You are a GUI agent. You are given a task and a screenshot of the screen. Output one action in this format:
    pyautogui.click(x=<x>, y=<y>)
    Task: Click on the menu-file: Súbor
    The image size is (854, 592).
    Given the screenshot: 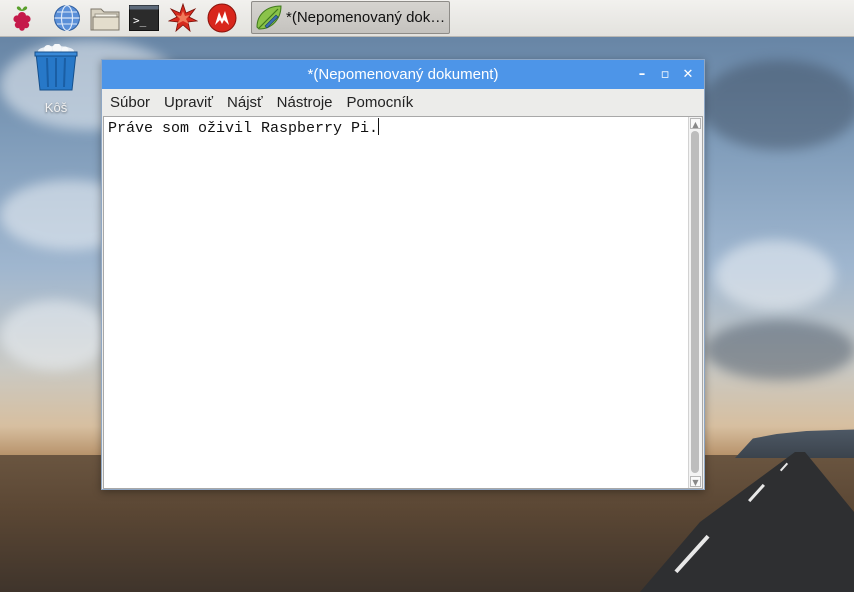 What is the action you would take?
    pyautogui.click(x=129, y=102)
    